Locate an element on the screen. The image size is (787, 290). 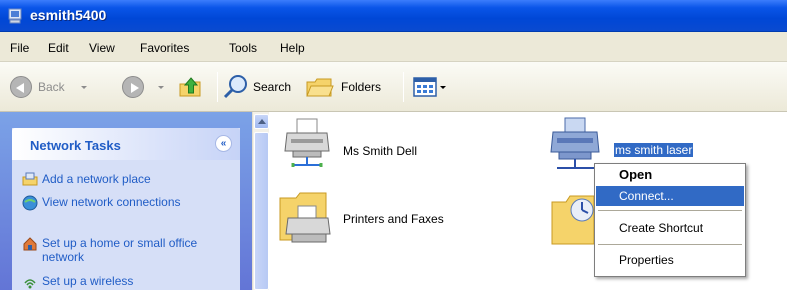
up-folder-button is located at coordinates (196, 87).